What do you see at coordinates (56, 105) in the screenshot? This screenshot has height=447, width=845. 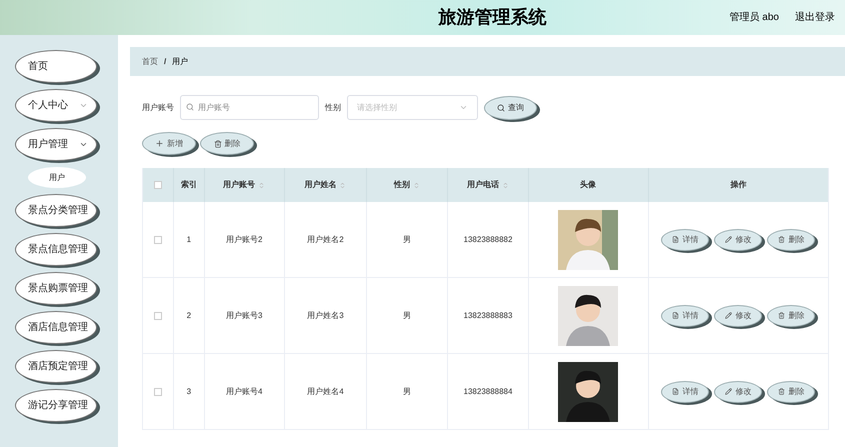 I see `sidebar-item: 个人中心` at bounding box center [56, 105].